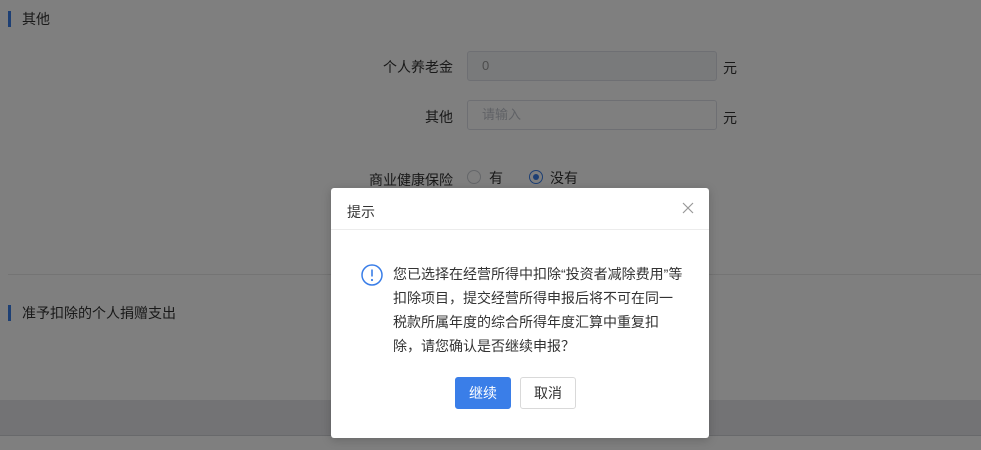  I want to click on cancel-button: 取消, so click(548, 393).